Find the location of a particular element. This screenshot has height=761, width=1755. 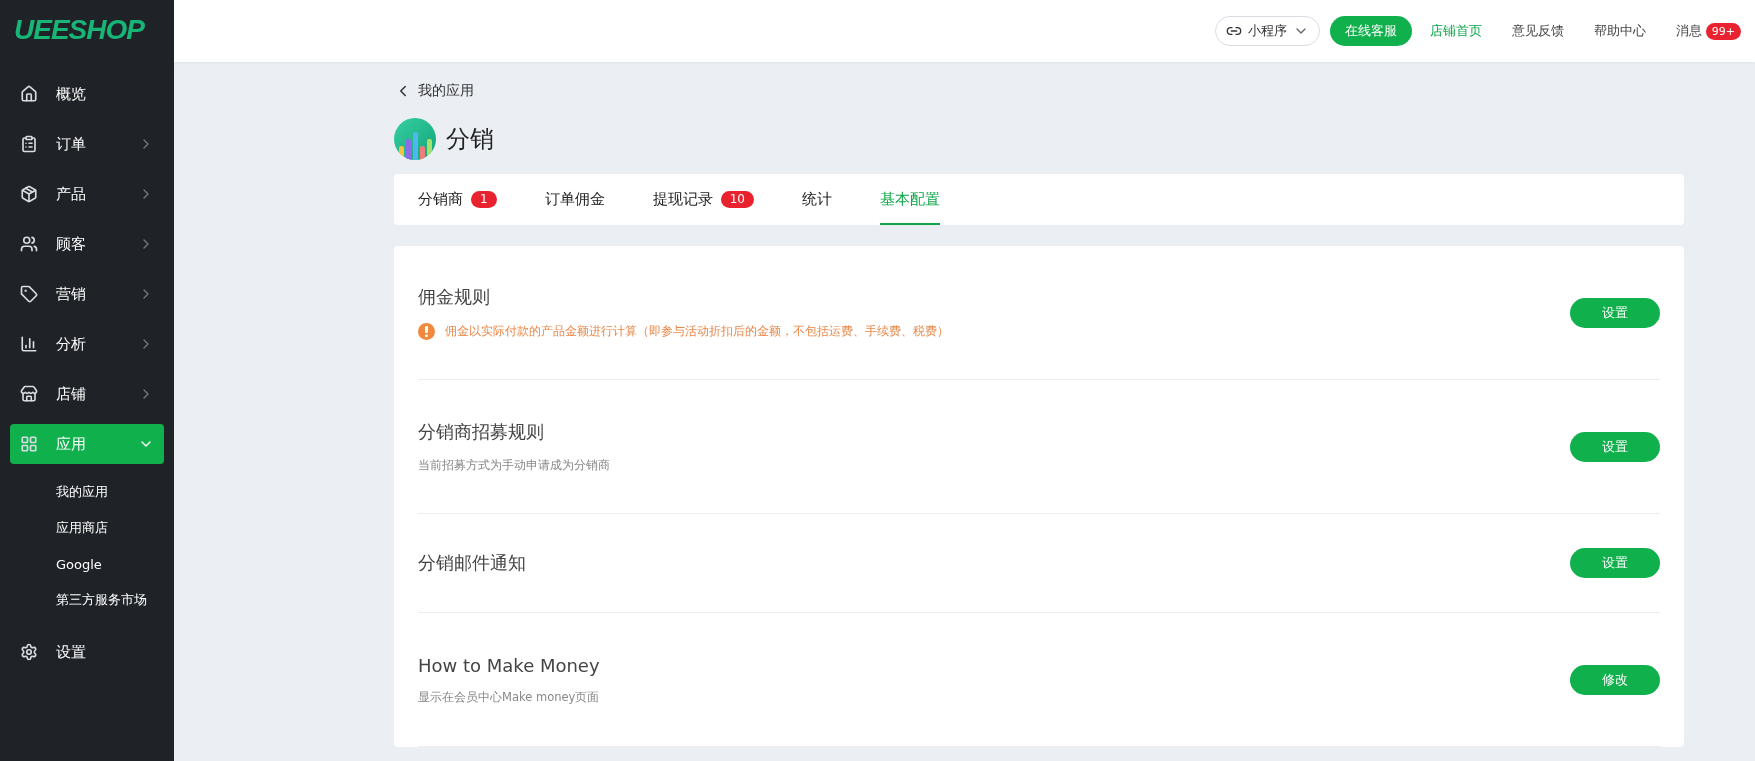

tab: 提现记录 10 is located at coordinates (703, 199).